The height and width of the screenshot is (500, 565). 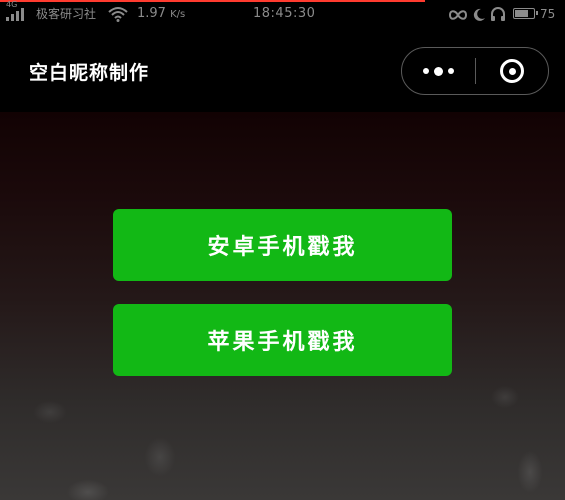 I want to click on mini-program-capsule, so click(x=475, y=71).